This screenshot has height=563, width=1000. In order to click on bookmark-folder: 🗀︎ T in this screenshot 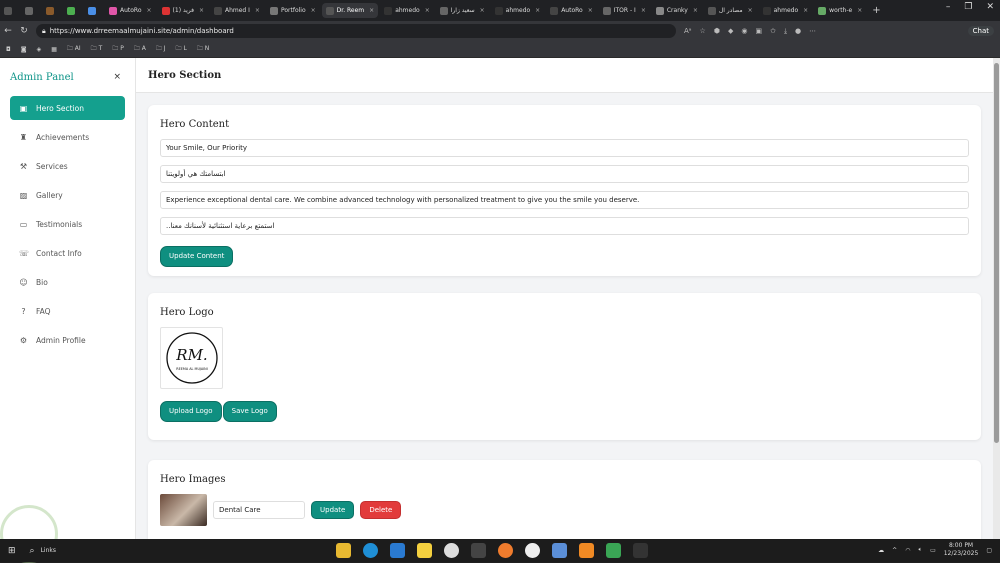, I will do `click(97, 49)`.